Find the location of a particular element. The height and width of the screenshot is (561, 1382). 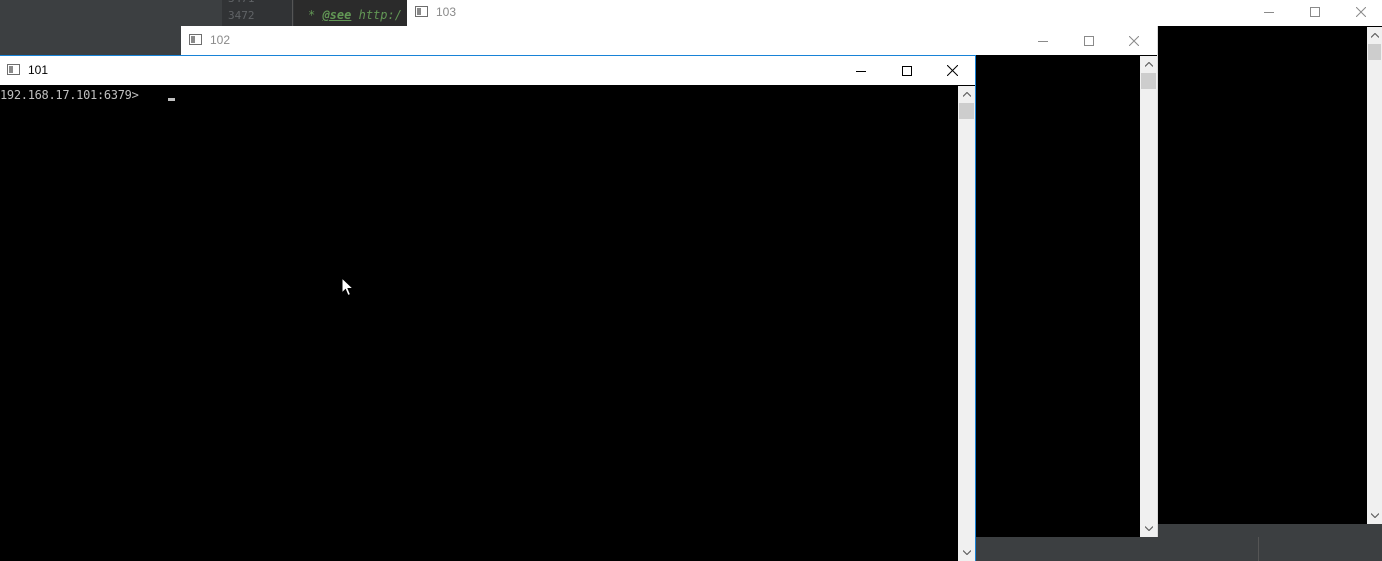

desktop-strip is located at coordinates (1179, 549).